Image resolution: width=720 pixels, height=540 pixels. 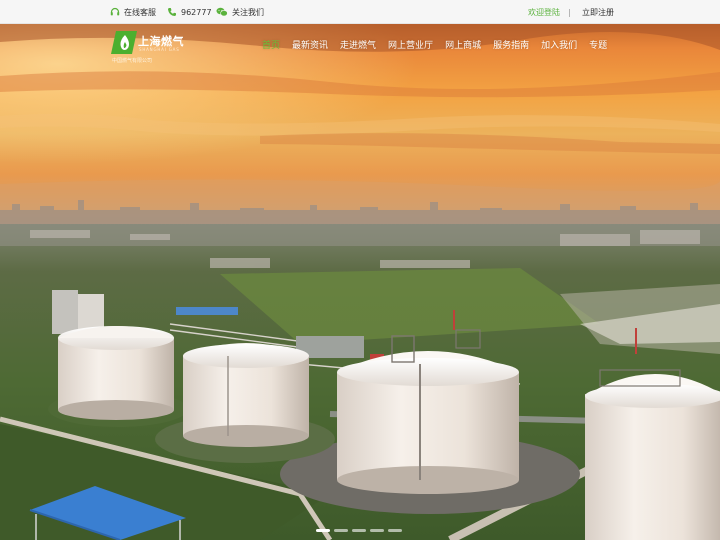 I want to click on hotline-number: 962777, so click(x=196, y=12).